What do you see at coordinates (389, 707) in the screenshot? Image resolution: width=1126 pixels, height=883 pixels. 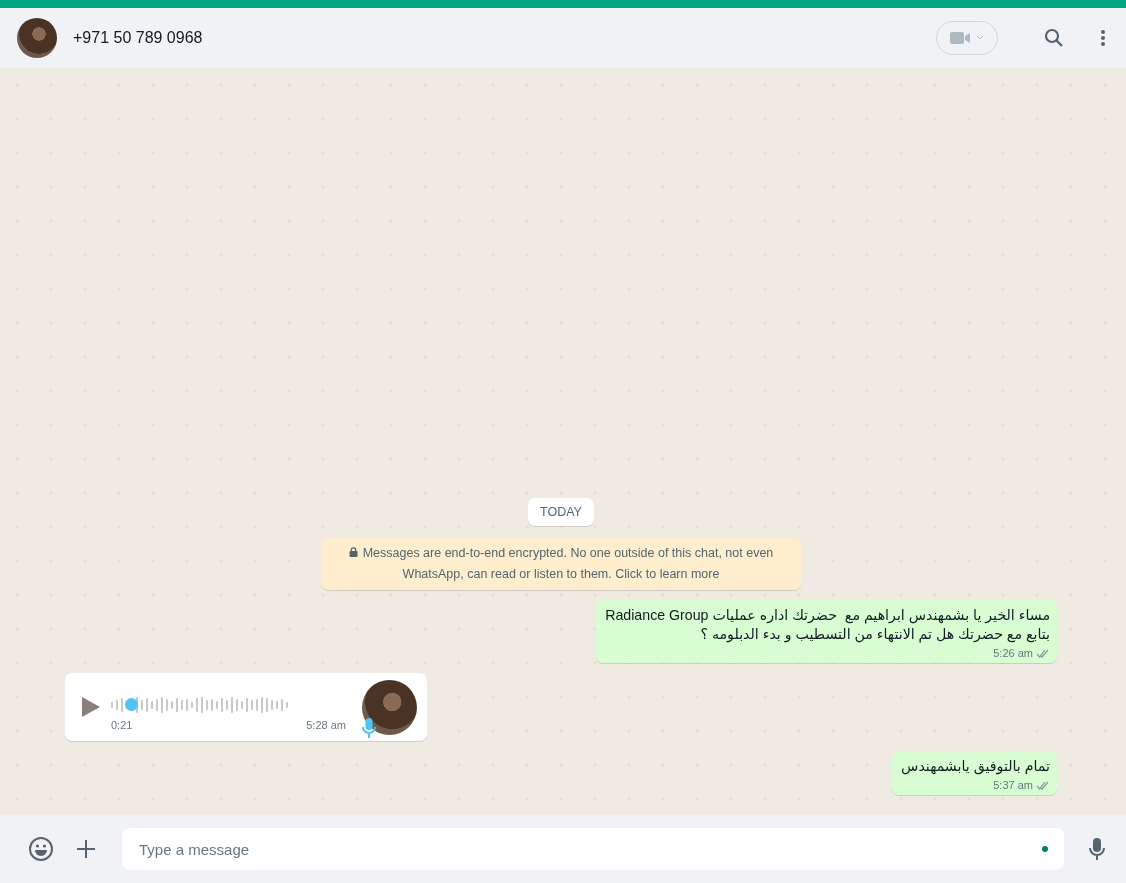 I see `sender-avatar` at bounding box center [389, 707].